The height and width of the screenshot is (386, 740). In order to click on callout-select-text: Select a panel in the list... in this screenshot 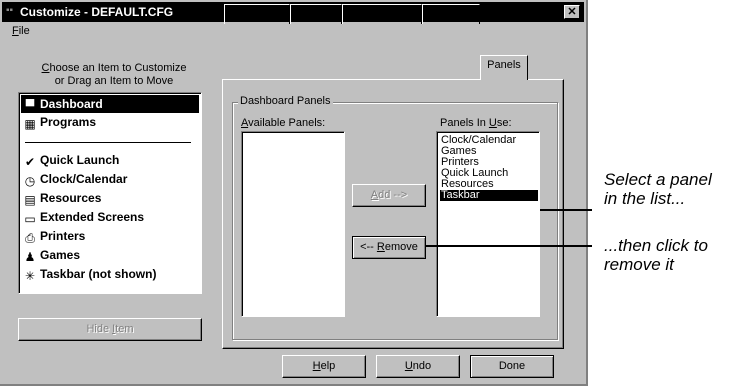, I will do `click(658, 189)`.